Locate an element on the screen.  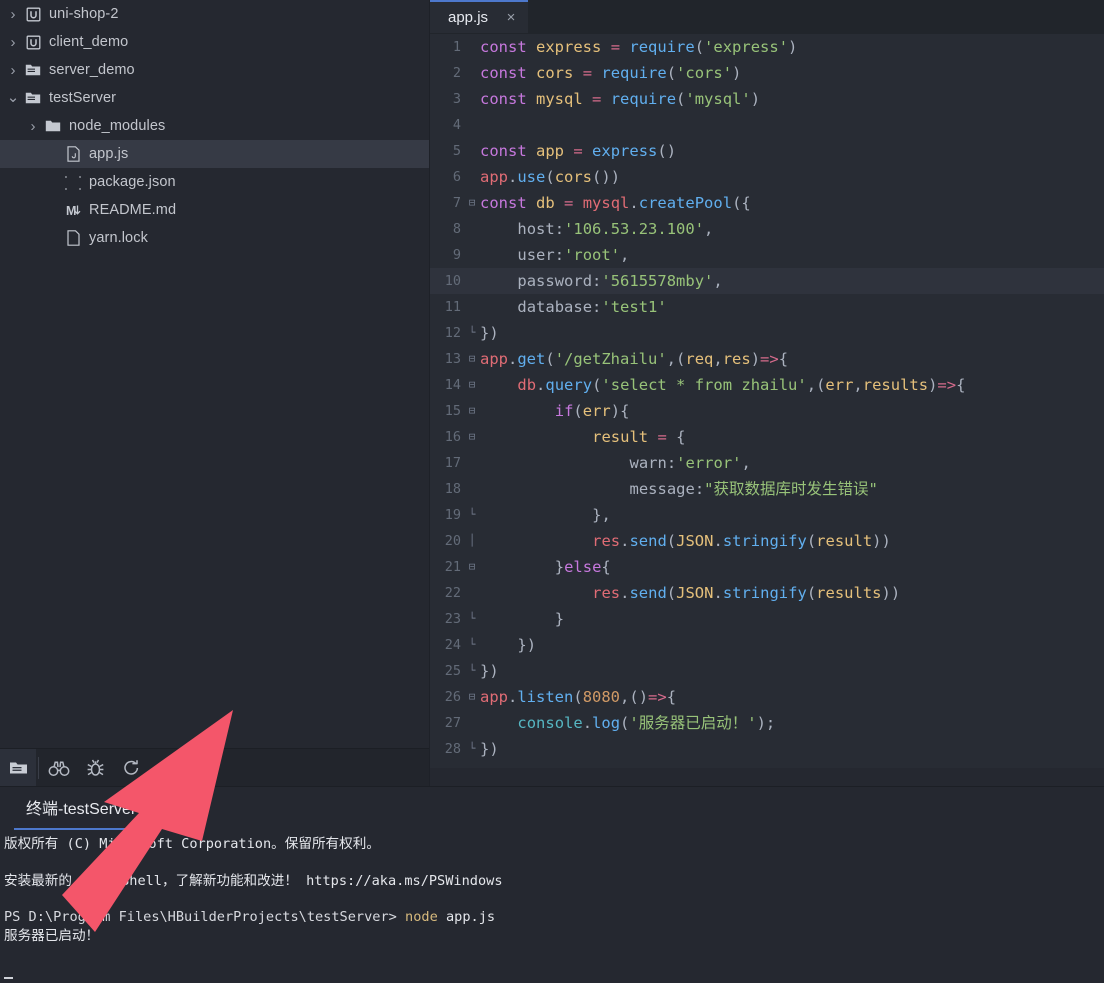
tree-item-yarn-lock: yarn.lock is located at coordinates (215, 238).